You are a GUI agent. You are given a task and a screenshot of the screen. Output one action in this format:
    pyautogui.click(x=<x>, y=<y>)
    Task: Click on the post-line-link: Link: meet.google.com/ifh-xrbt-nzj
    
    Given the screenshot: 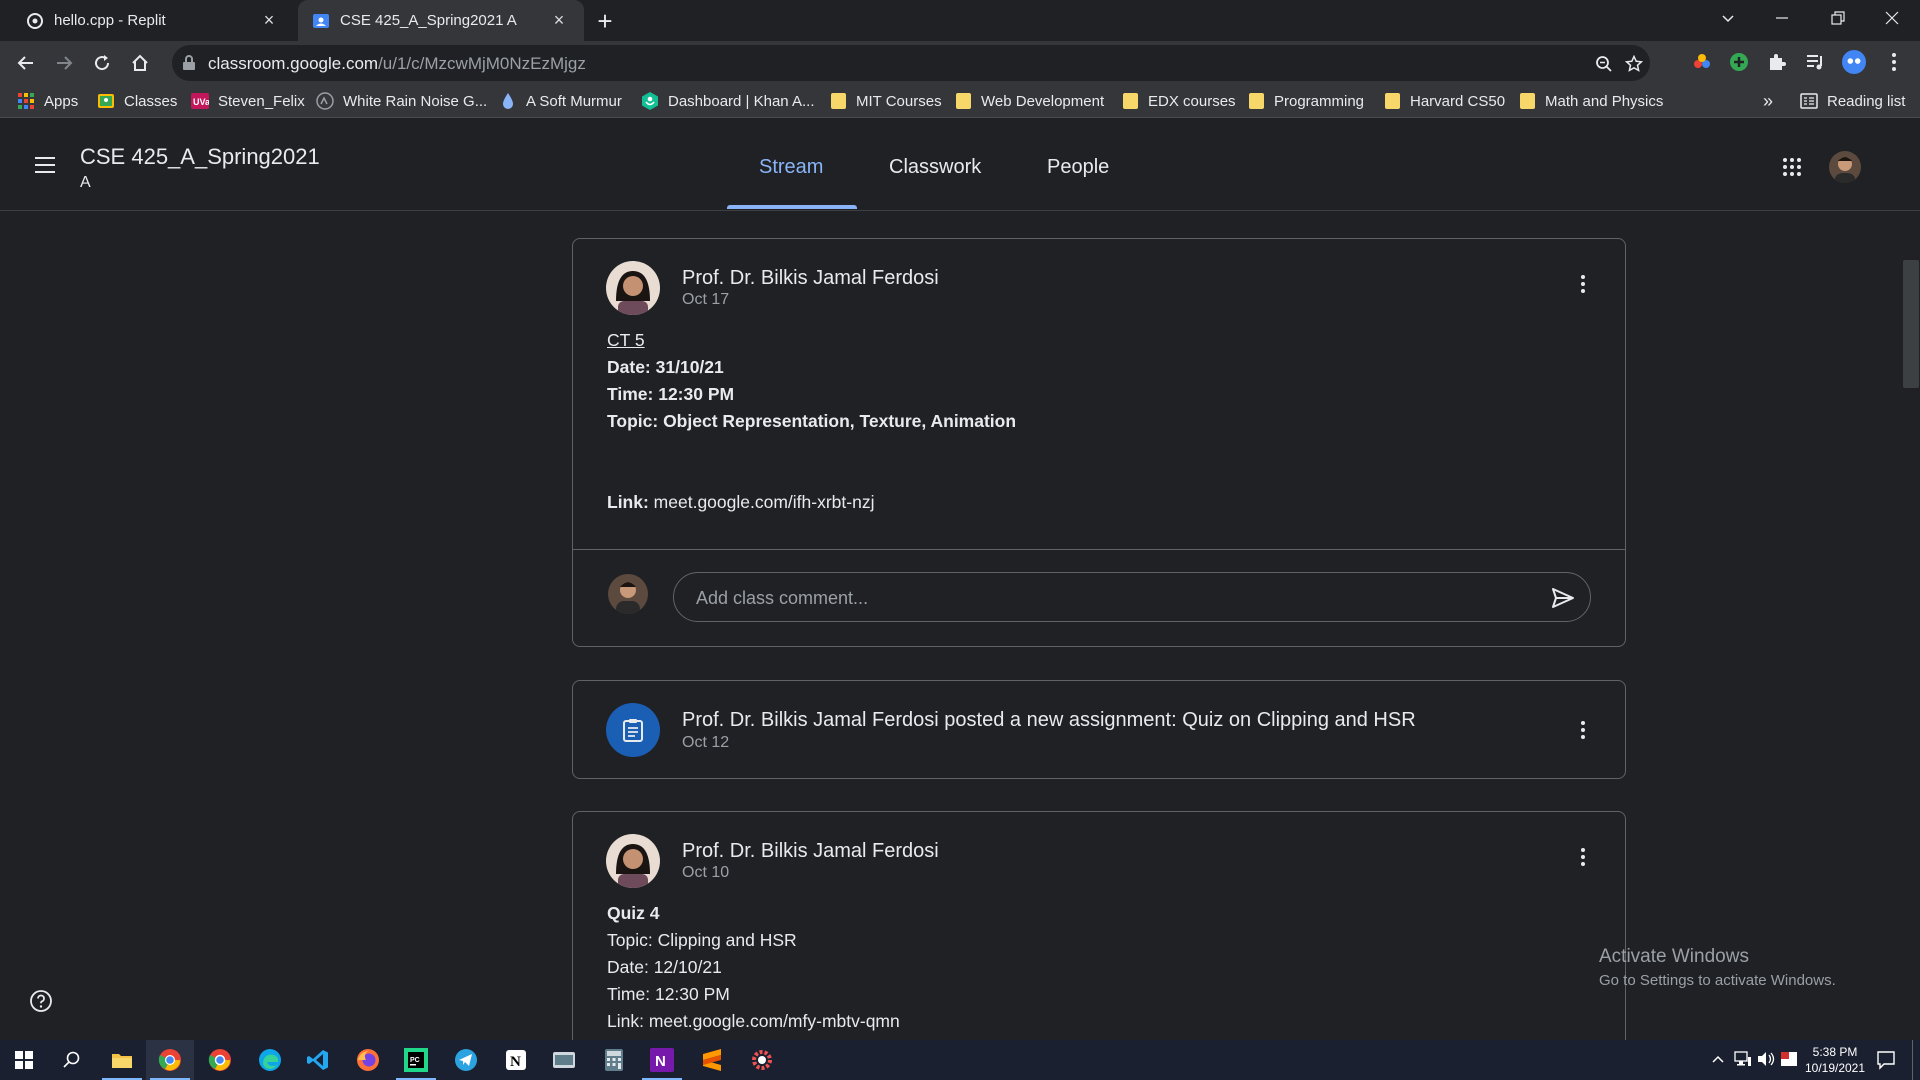 What is the action you would take?
    pyautogui.click(x=740, y=502)
    